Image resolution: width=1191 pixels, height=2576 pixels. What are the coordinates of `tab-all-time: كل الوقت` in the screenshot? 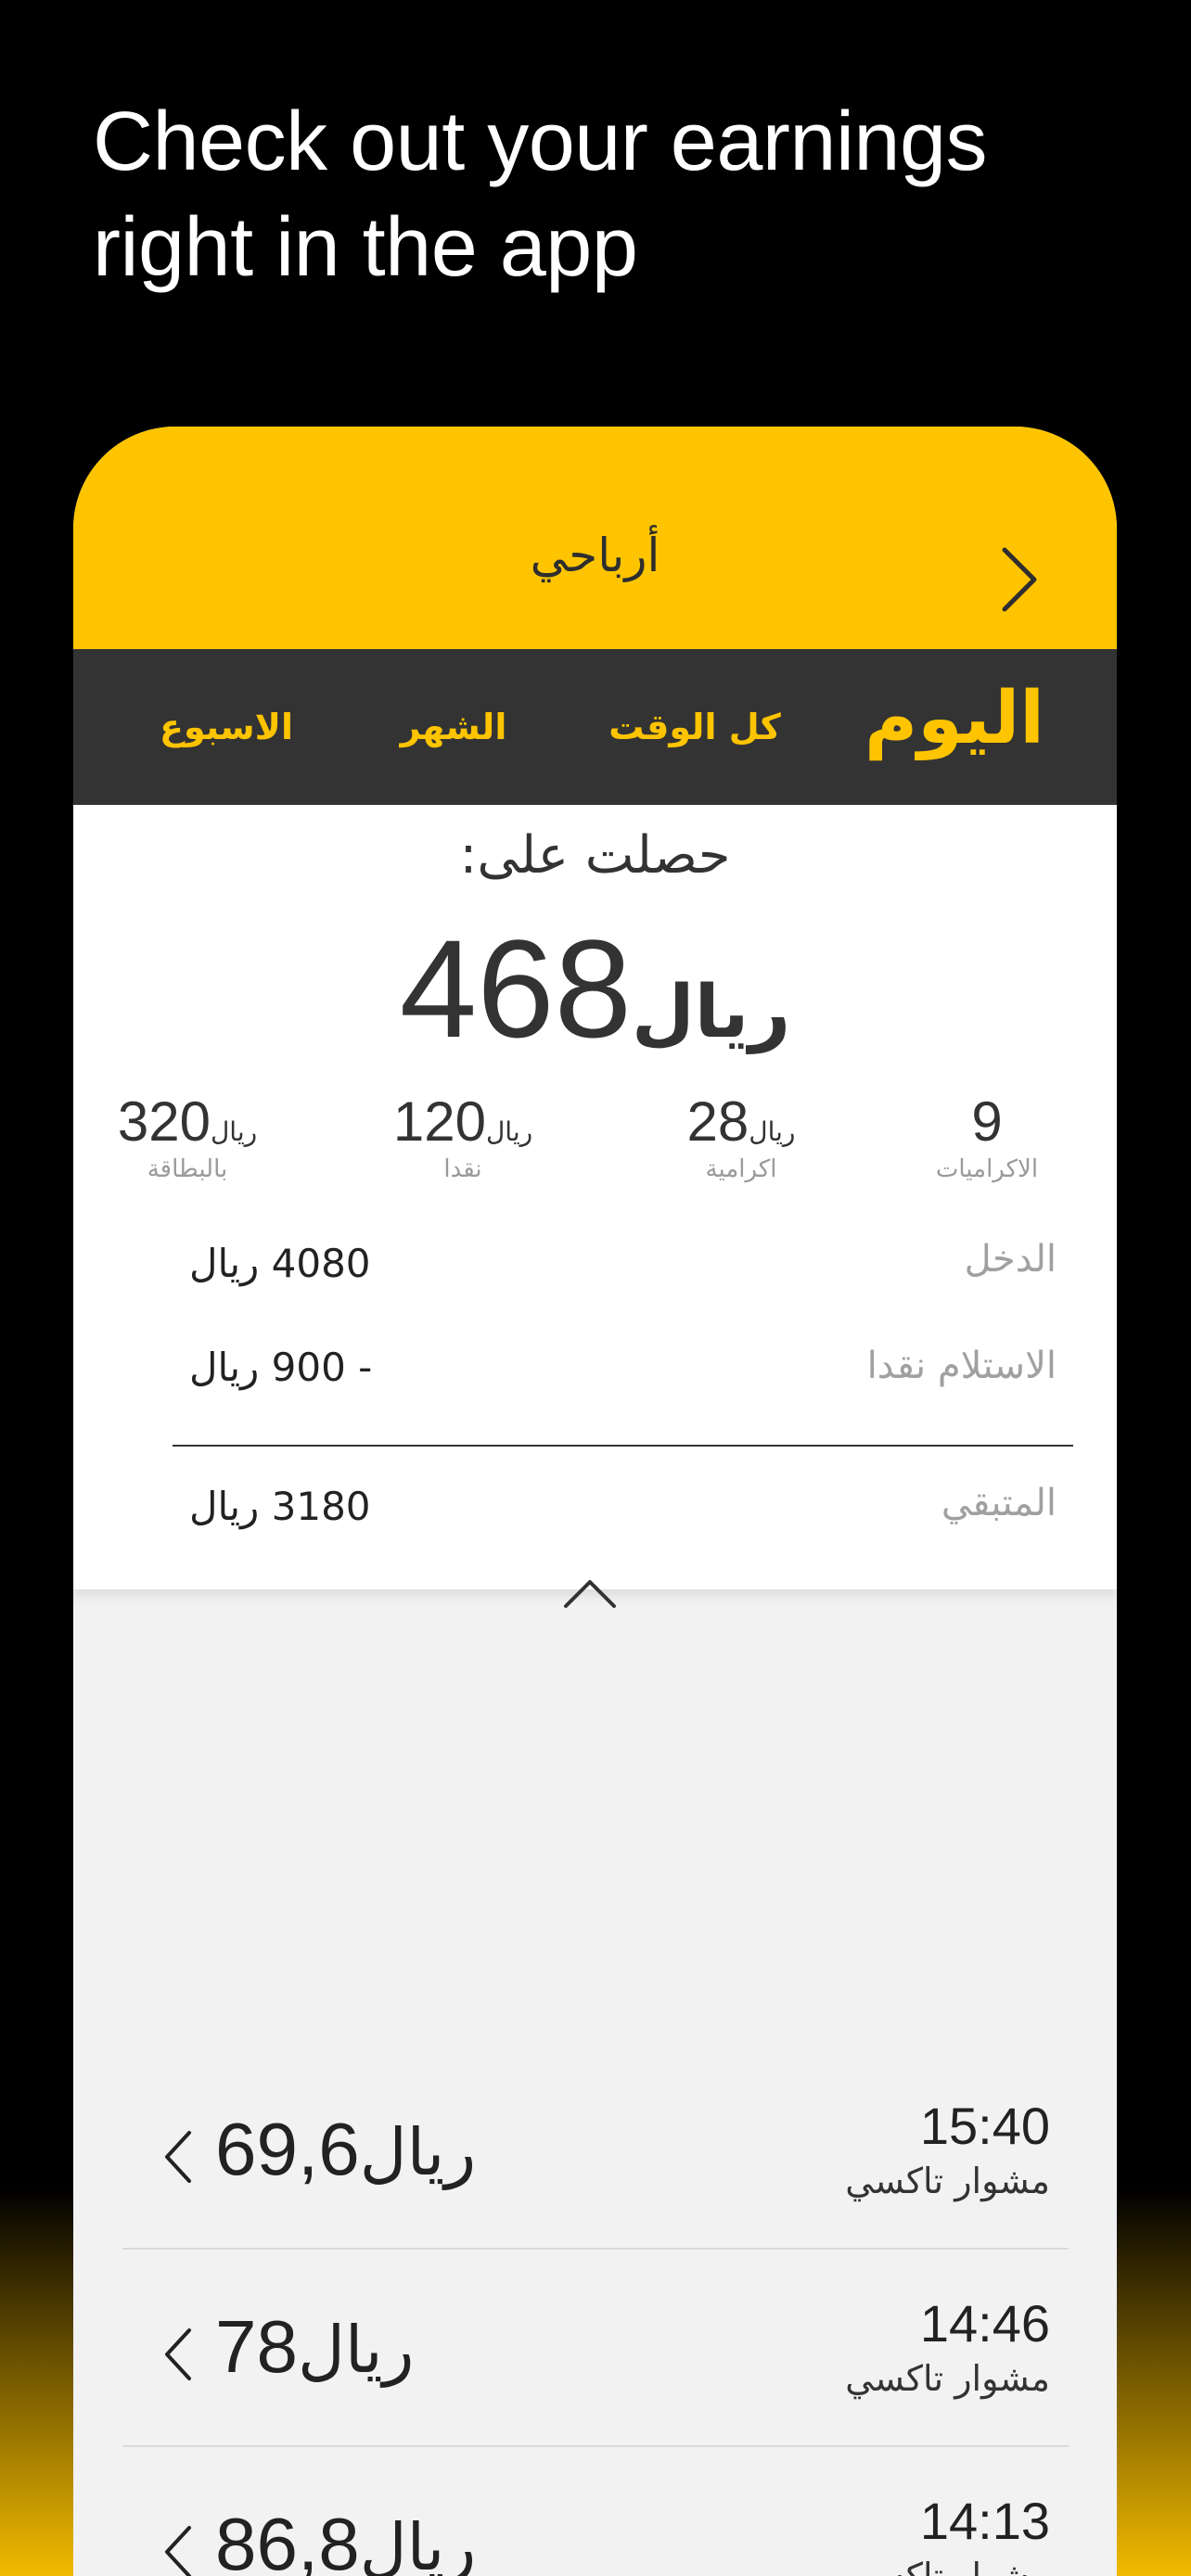 It's located at (695, 727).